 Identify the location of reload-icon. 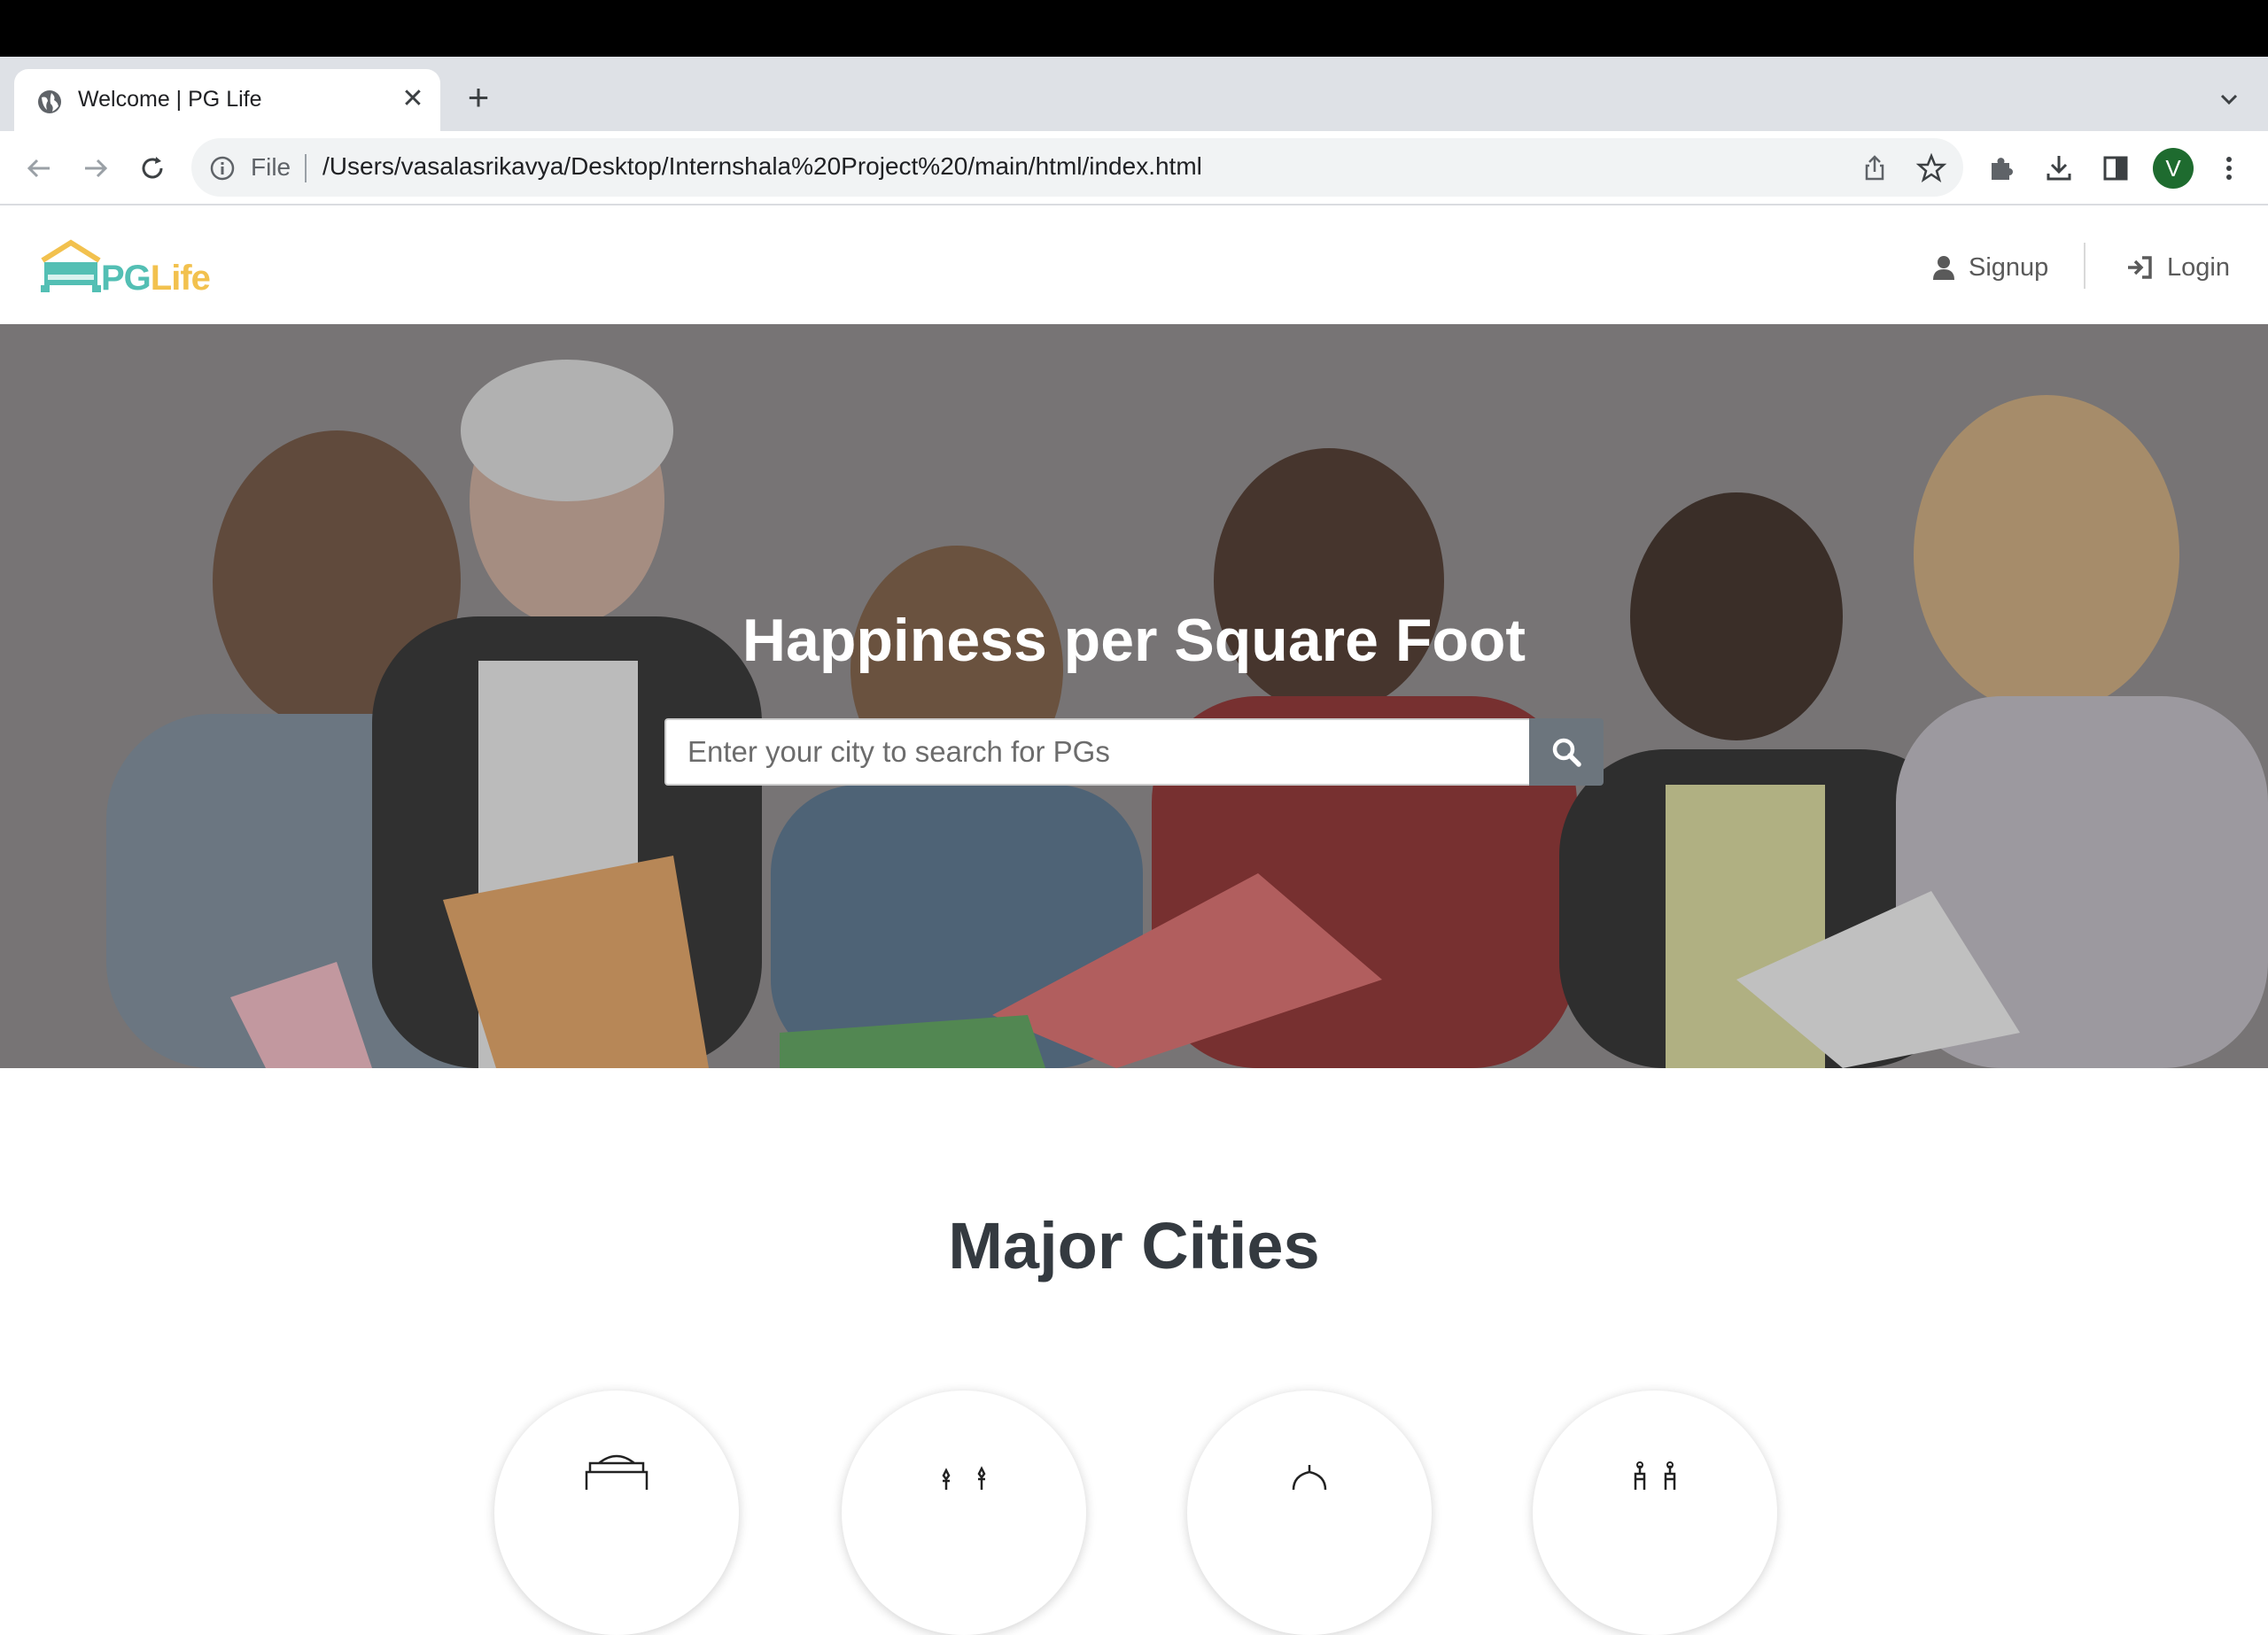
(152, 168).